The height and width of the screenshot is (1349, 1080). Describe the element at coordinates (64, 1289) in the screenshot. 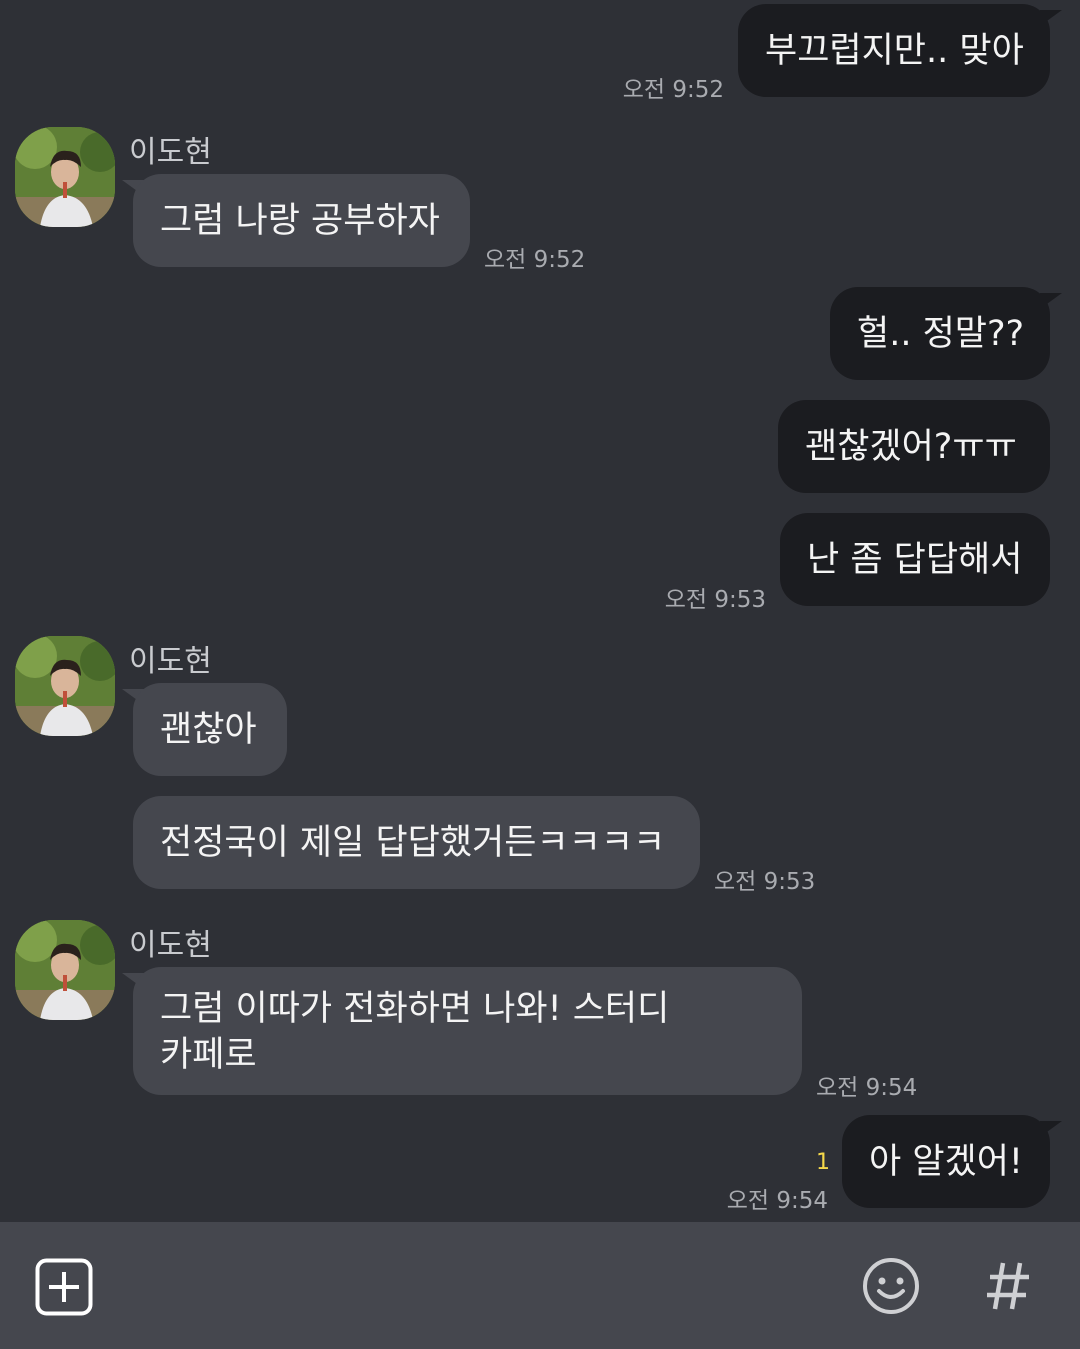

I see `plus-square-icon` at that location.